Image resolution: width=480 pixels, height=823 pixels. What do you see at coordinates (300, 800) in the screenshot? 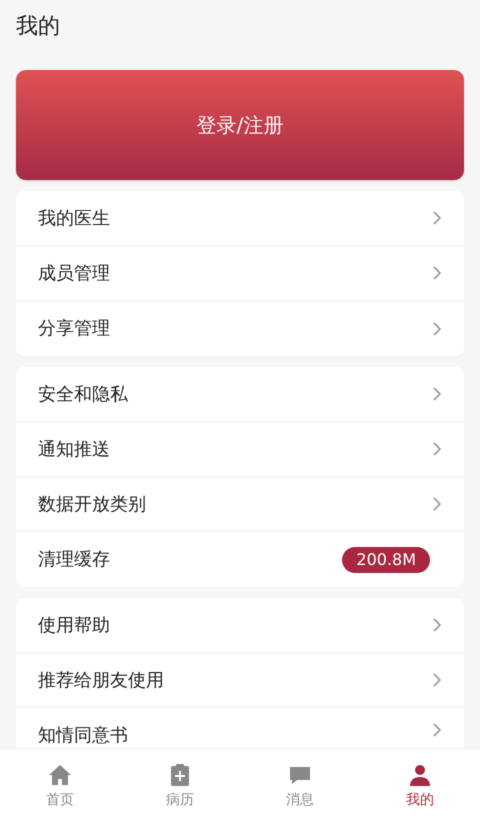
I see `tab-label: 消息` at bounding box center [300, 800].